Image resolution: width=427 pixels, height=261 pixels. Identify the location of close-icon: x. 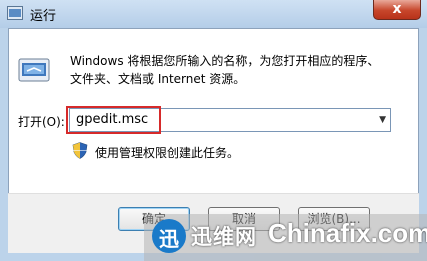
(397, 9).